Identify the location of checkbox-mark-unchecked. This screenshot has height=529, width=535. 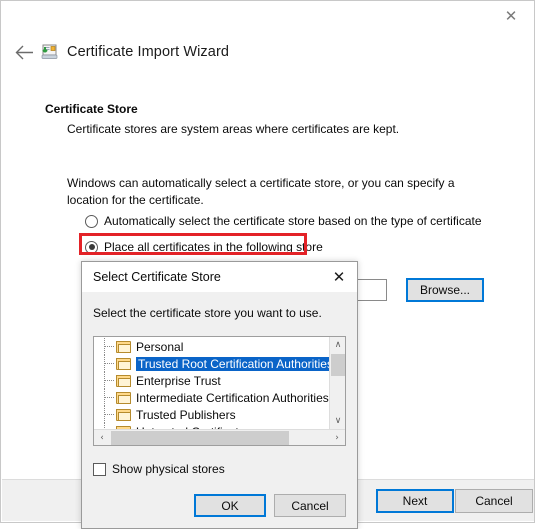
(99, 469).